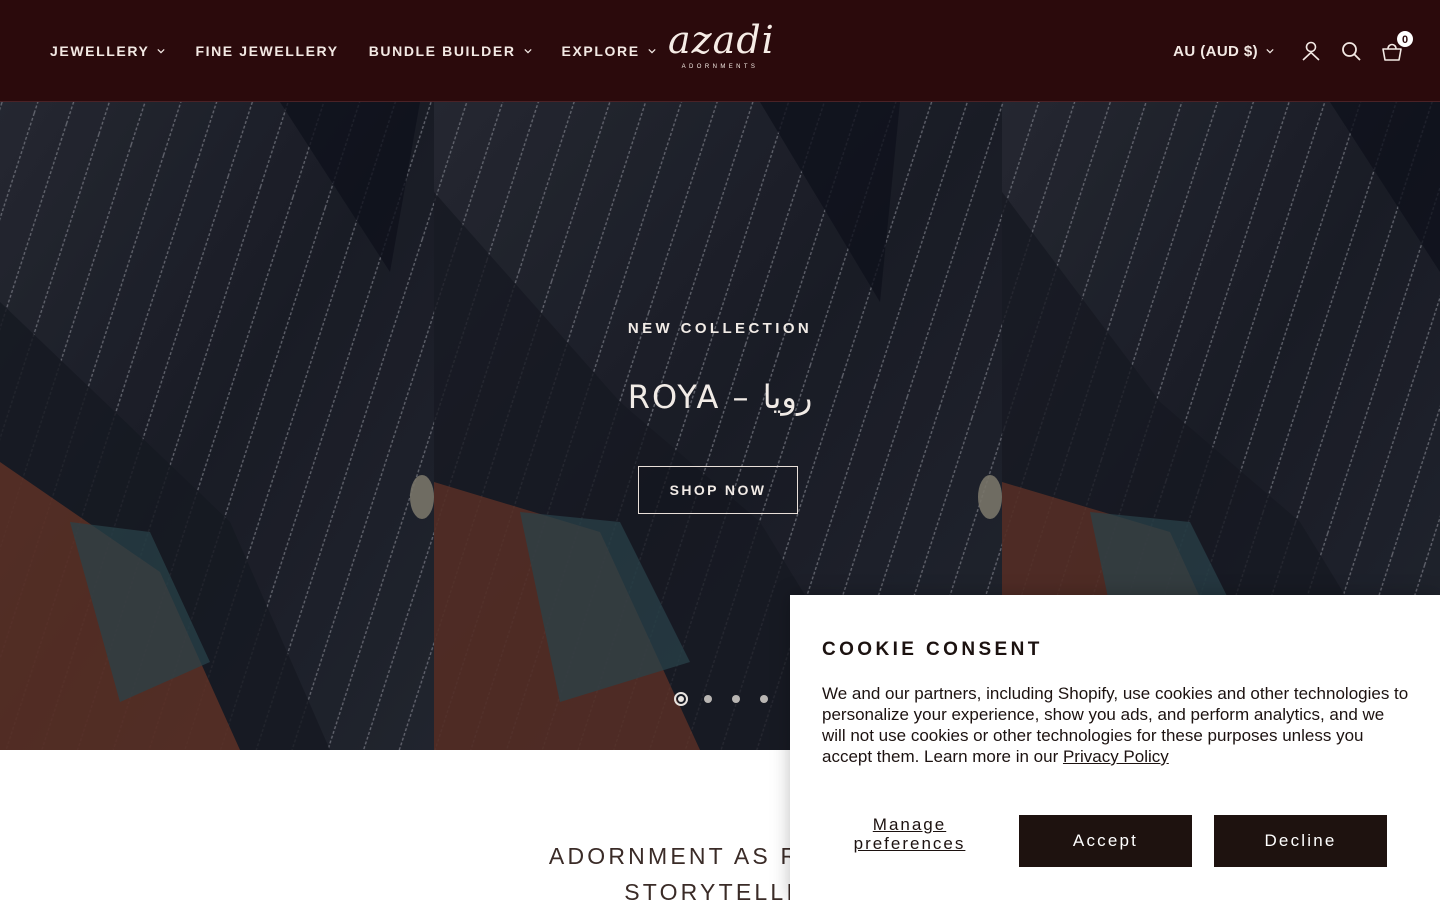 The height and width of the screenshot is (900, 1440). Describe the element at coordinates (720, 67) in the screenshot. I see `logo-subtitle: ADORNMENTS` at that location.